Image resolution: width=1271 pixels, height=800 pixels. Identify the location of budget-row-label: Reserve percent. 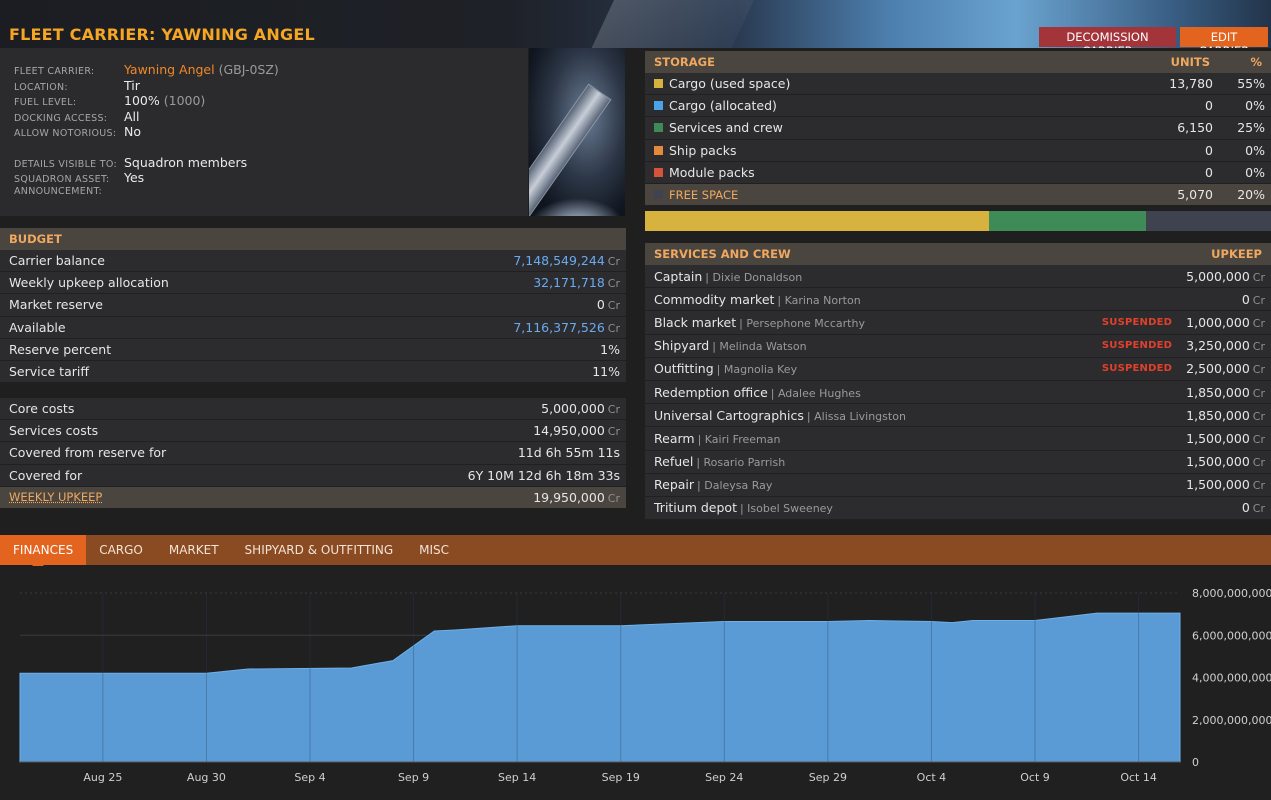
(60, 349).